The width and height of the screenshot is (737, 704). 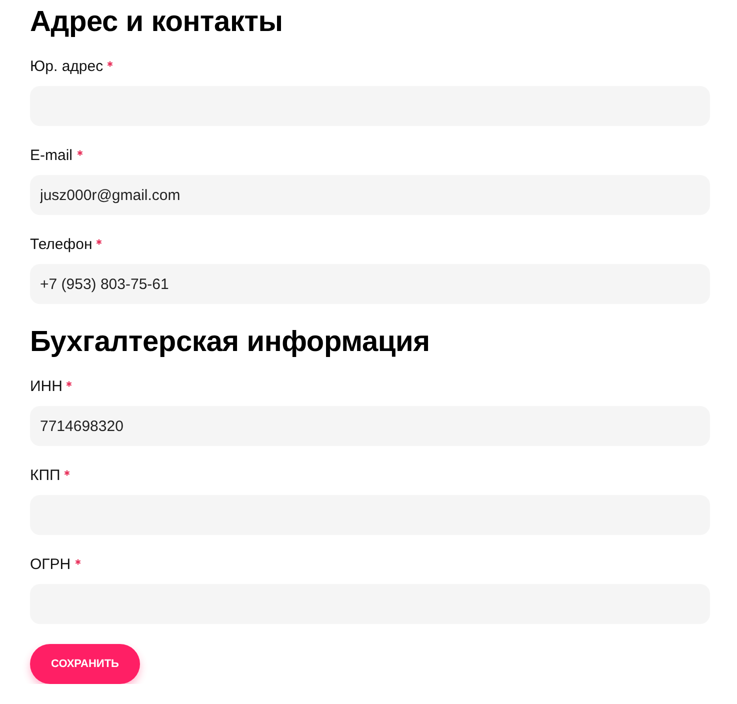 I want to click on input-field: 7714698320, so click(x=370, y=426).